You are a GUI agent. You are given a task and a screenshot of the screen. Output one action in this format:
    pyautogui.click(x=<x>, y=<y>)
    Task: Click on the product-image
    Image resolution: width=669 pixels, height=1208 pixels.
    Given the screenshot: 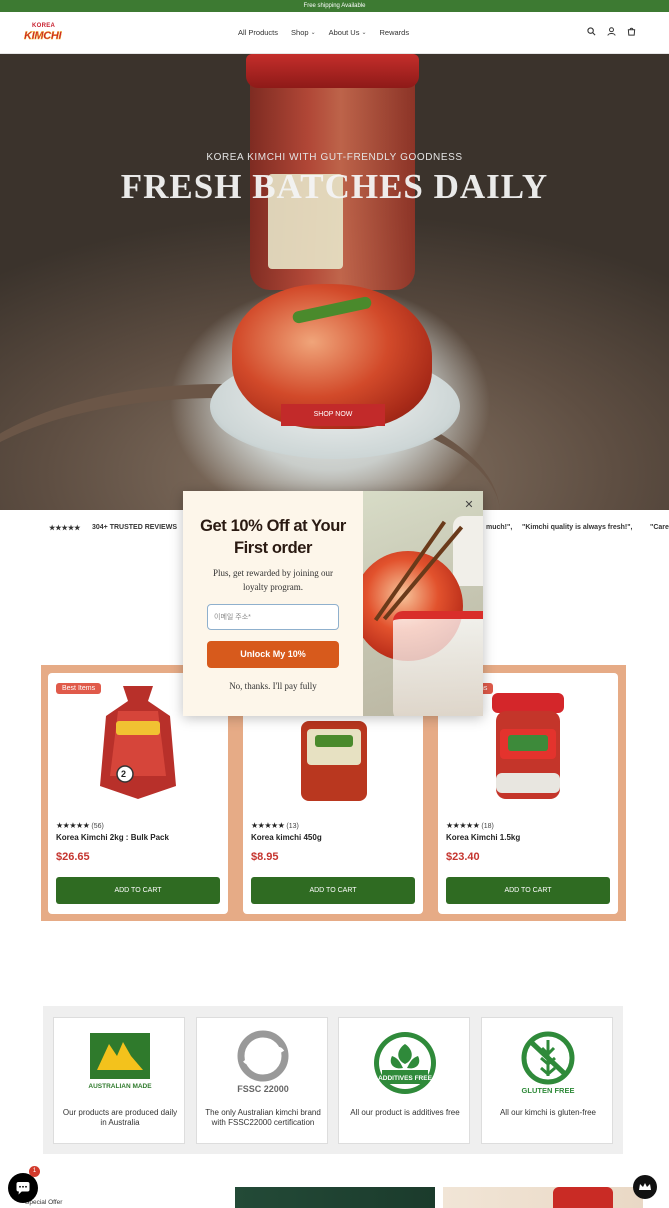 What is the action you would take?
    pyautogui.click(x=528, y=743)
    